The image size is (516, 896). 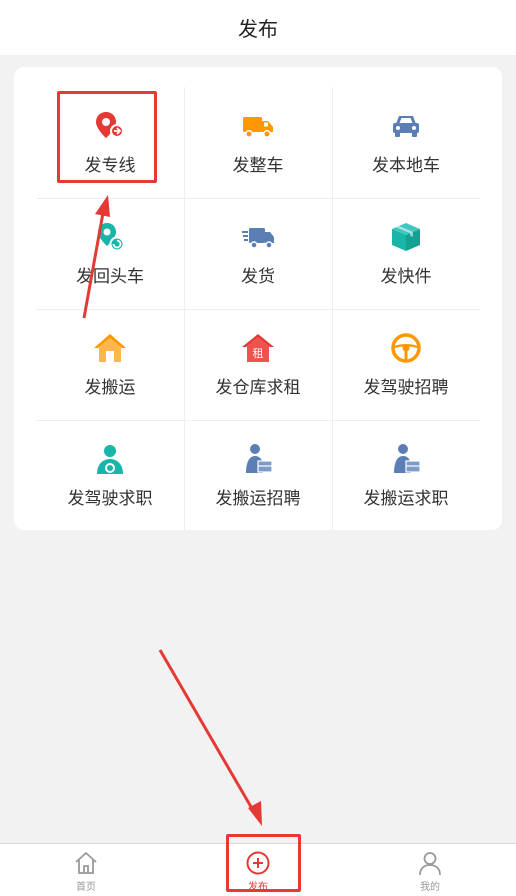 What do you see at coordinates (110, 125) in the screenshot?
I see `location-pin-icon` at bounding box center [110, 125].